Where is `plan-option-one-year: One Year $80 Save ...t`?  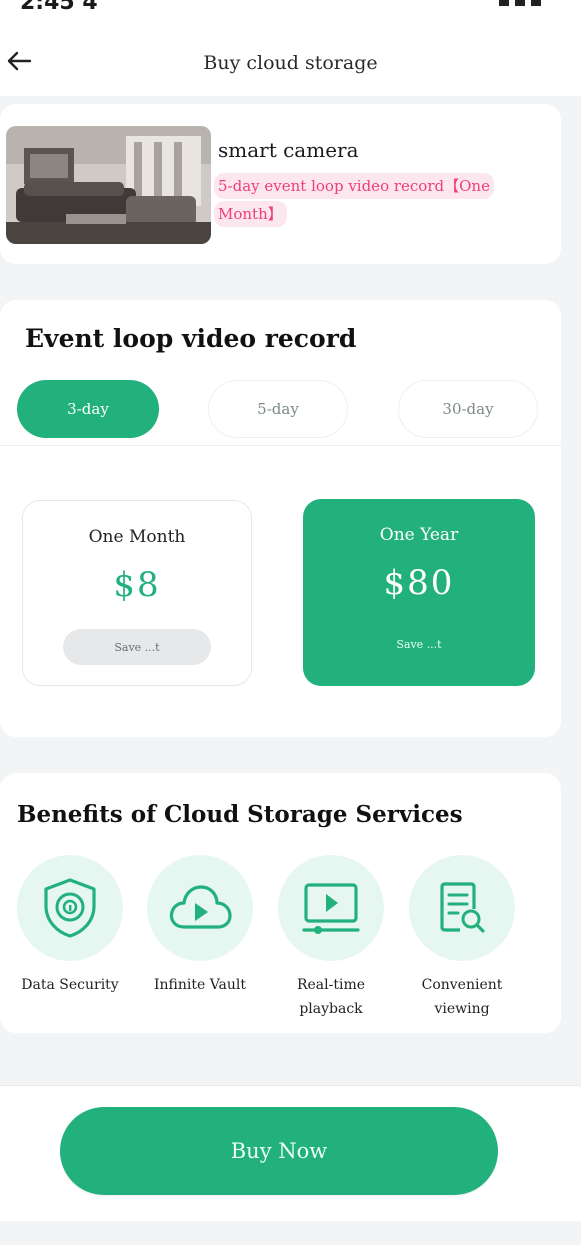
plan-option-one-year: One Year $80 Save ...t is located at coordinates (419, 592).